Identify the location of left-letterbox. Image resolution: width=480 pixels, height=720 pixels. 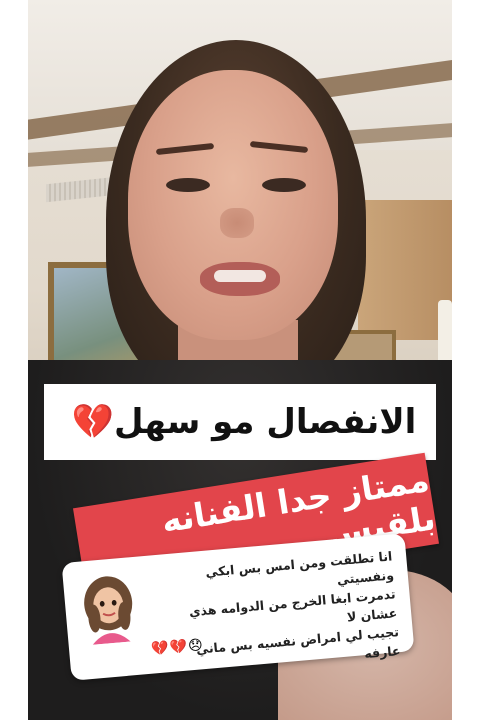
(14, 360).